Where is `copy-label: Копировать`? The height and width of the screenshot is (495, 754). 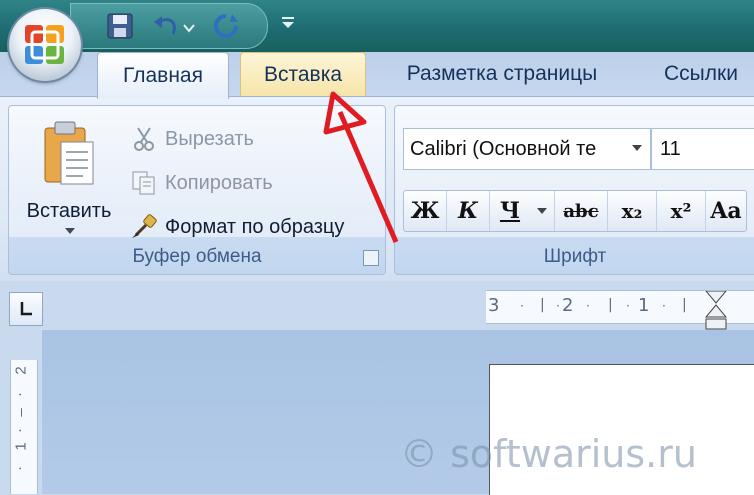 copy-label: Копировать is located at coordinates (219, 182).